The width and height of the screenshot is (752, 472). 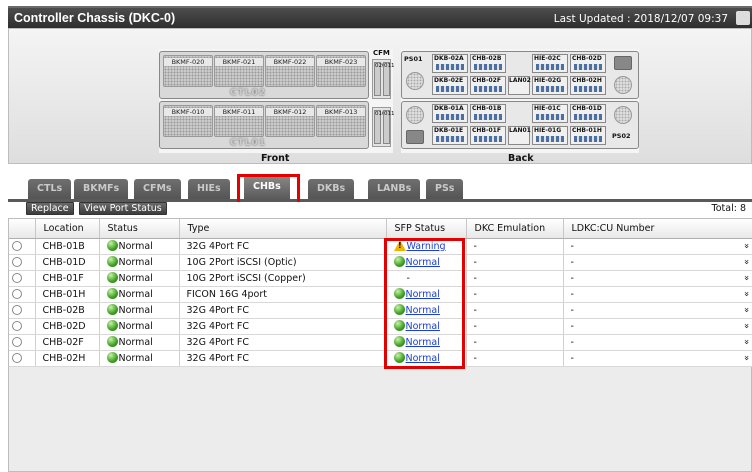 I want to click on cfm-slot-upper: 020 011, so click(x=383, y=79).